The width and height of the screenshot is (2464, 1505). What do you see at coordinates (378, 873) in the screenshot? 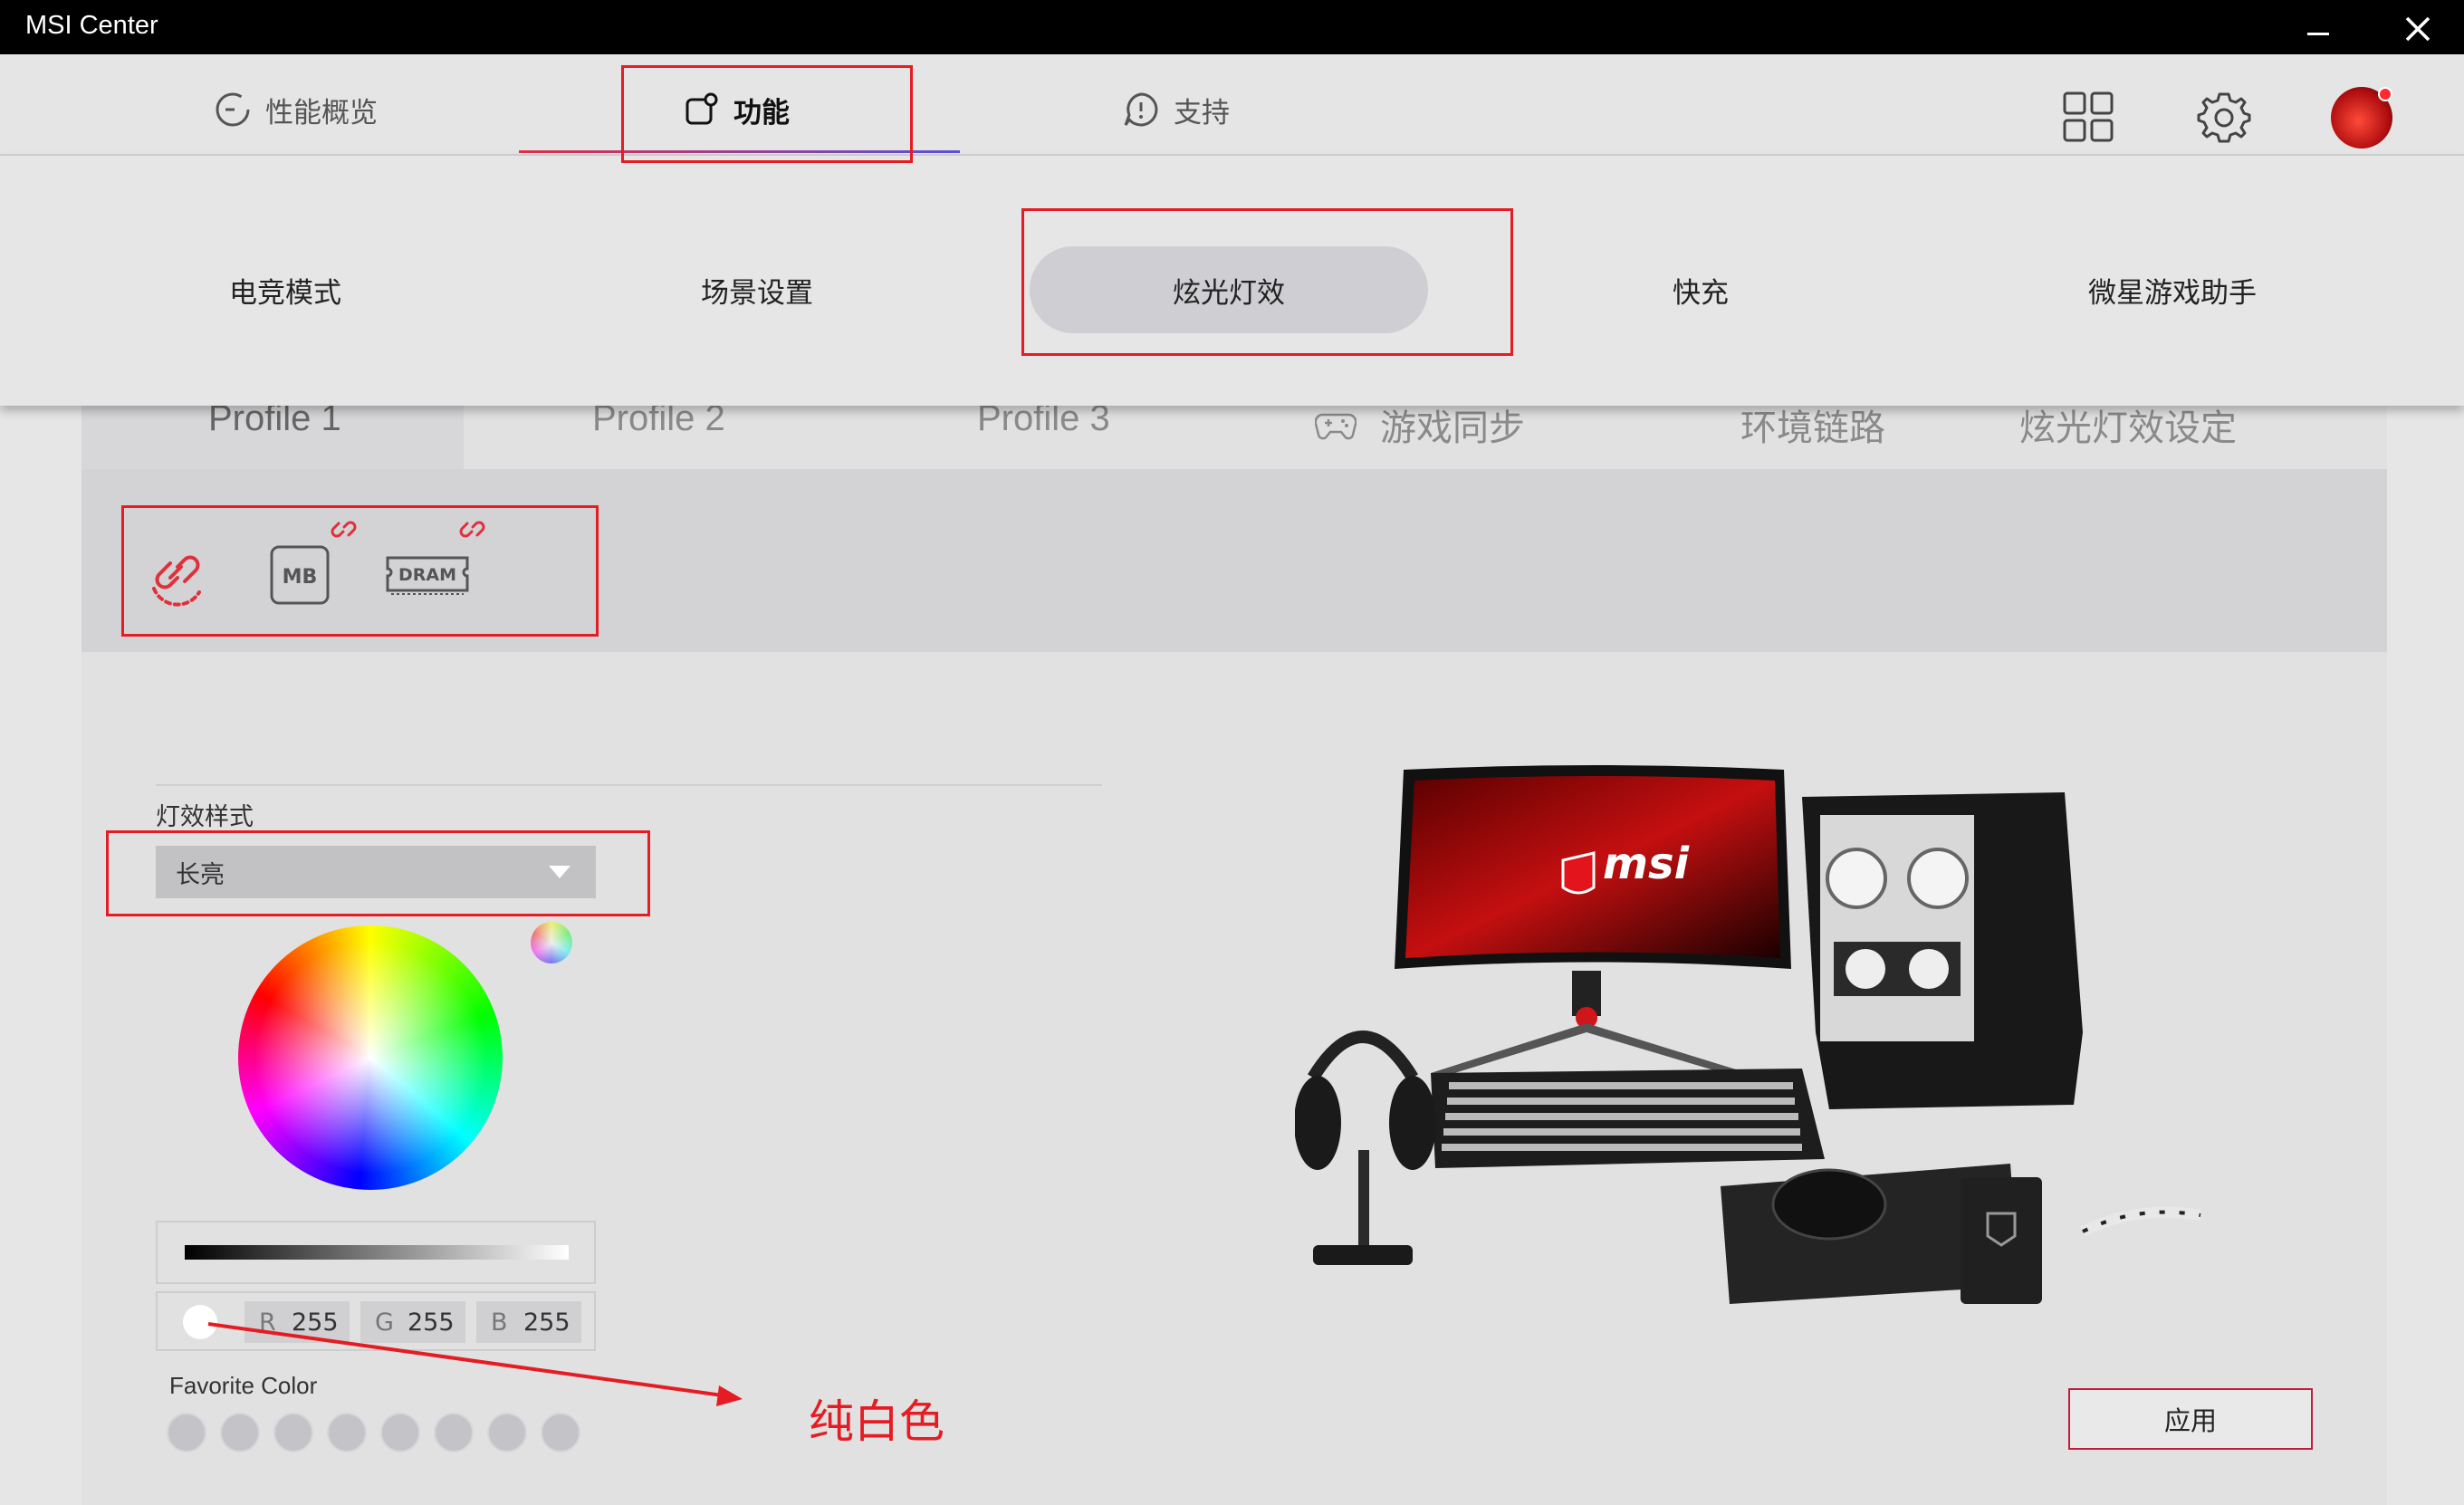
I see `annotation-box-effect-style` at bounding box center [378, 873].